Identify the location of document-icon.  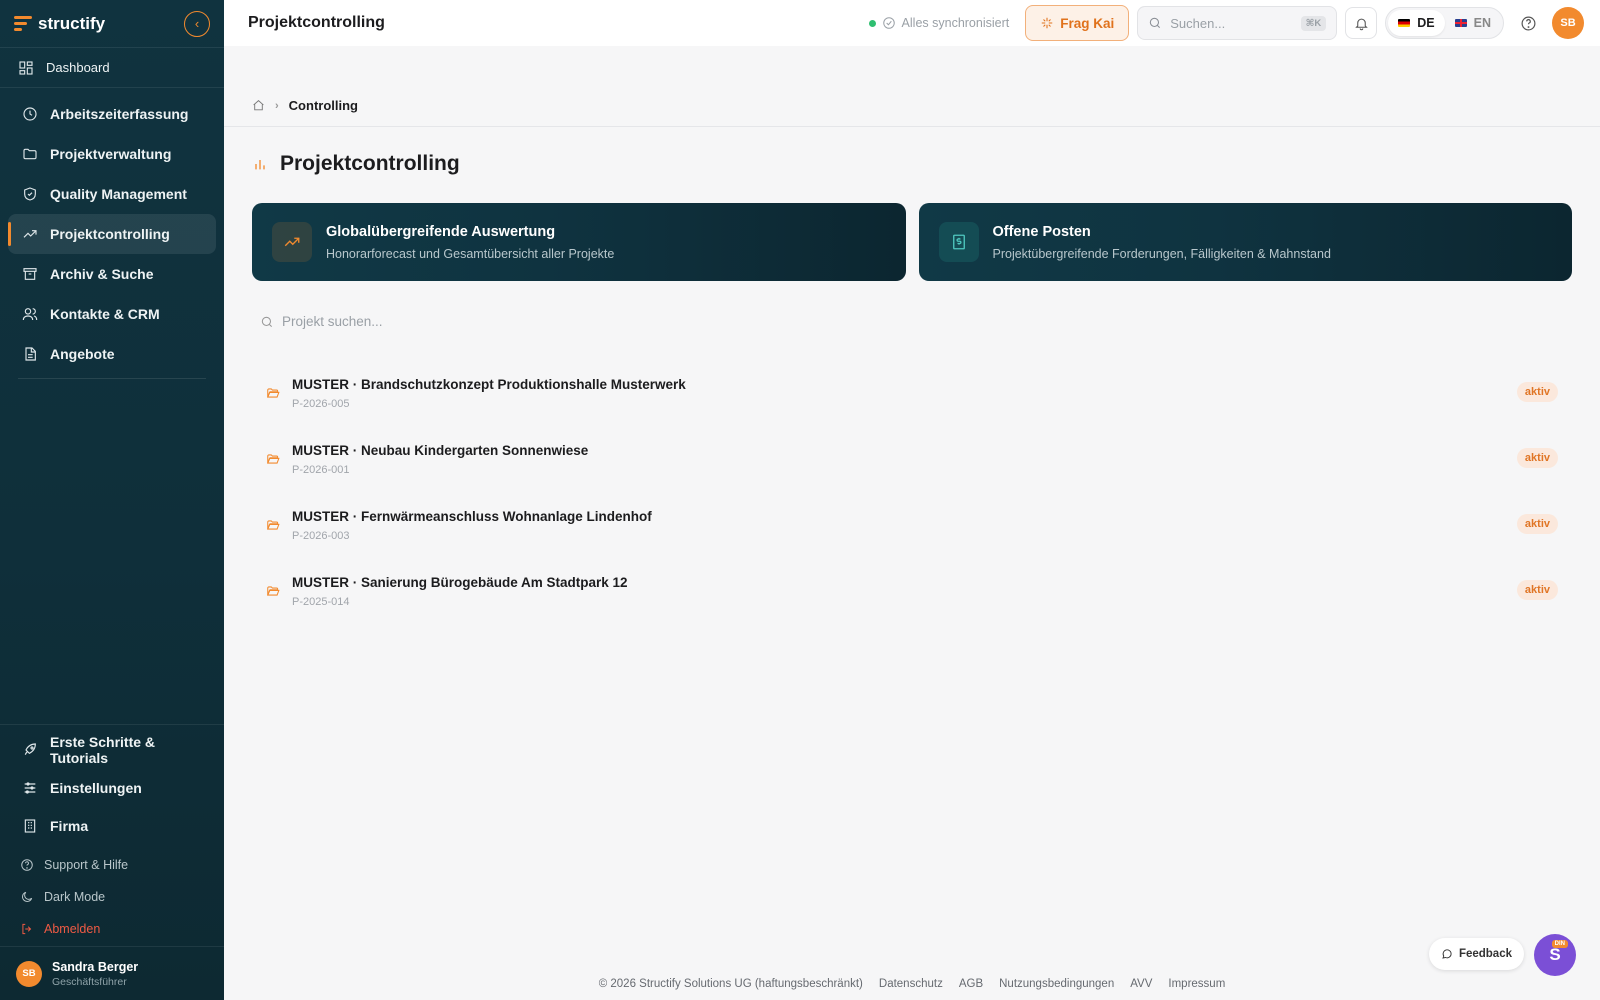
(30, 354).